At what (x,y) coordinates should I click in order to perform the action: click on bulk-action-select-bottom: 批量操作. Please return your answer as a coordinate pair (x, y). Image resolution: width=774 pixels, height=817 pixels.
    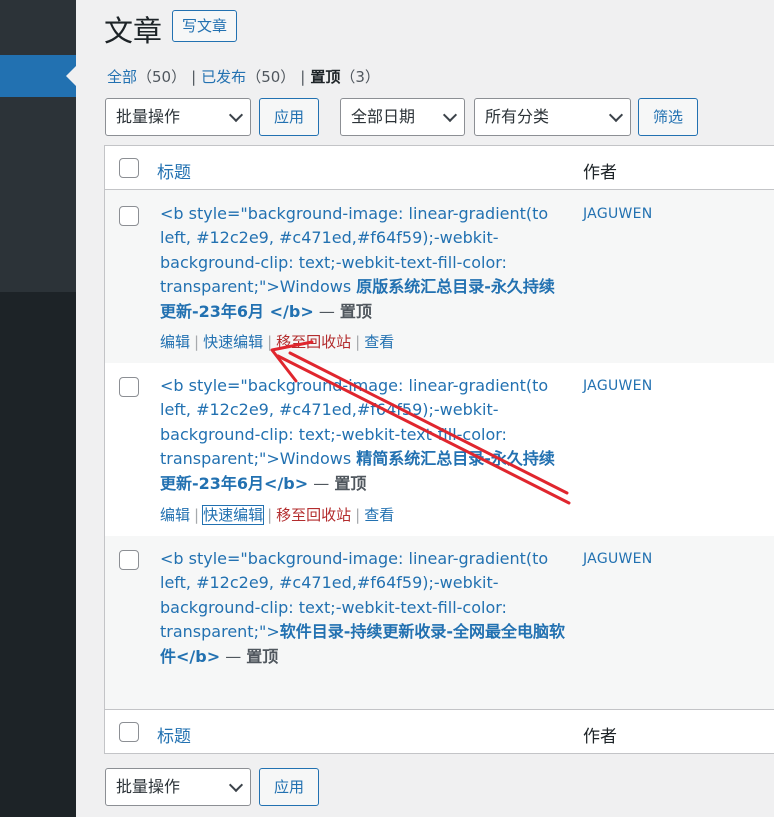
    Looking at the image, I should click on (178, 787).